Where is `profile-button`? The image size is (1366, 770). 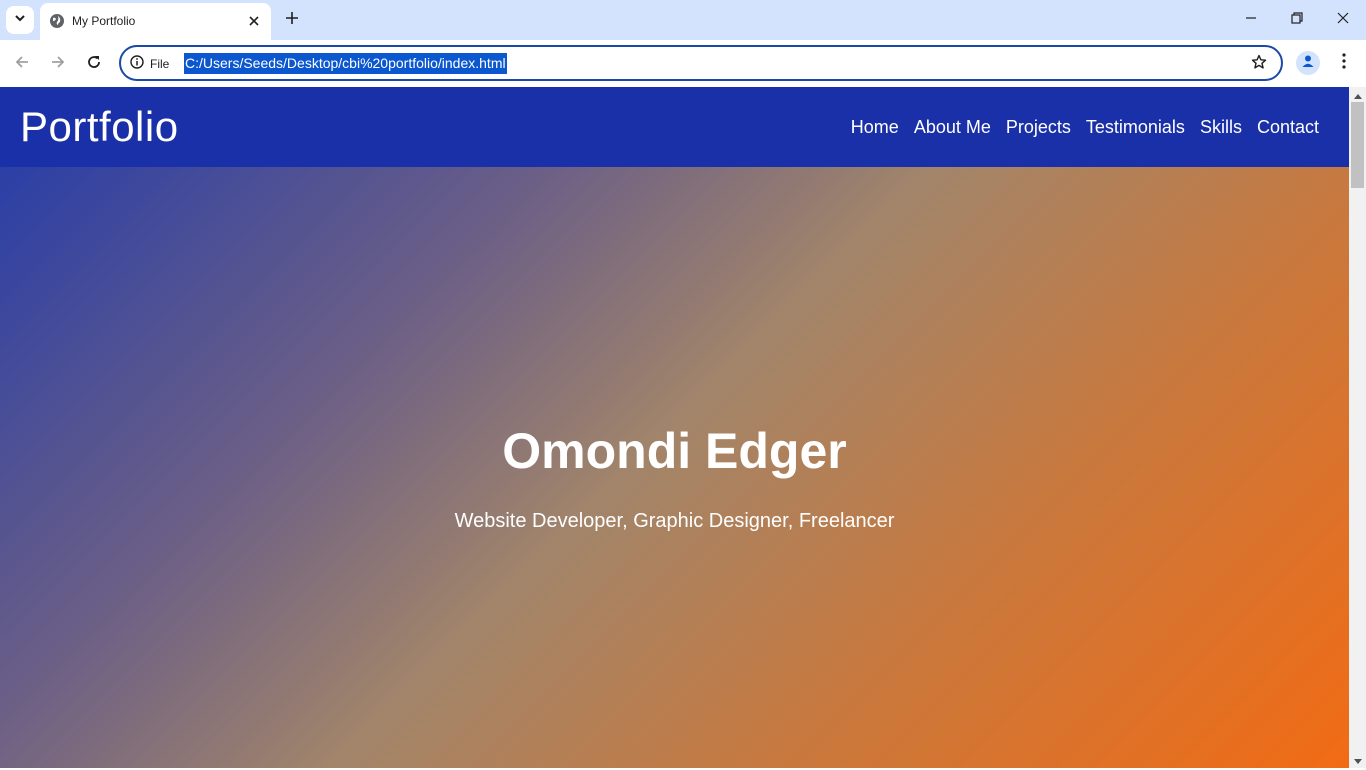 profile-button is located at coordinates (1308, 63).